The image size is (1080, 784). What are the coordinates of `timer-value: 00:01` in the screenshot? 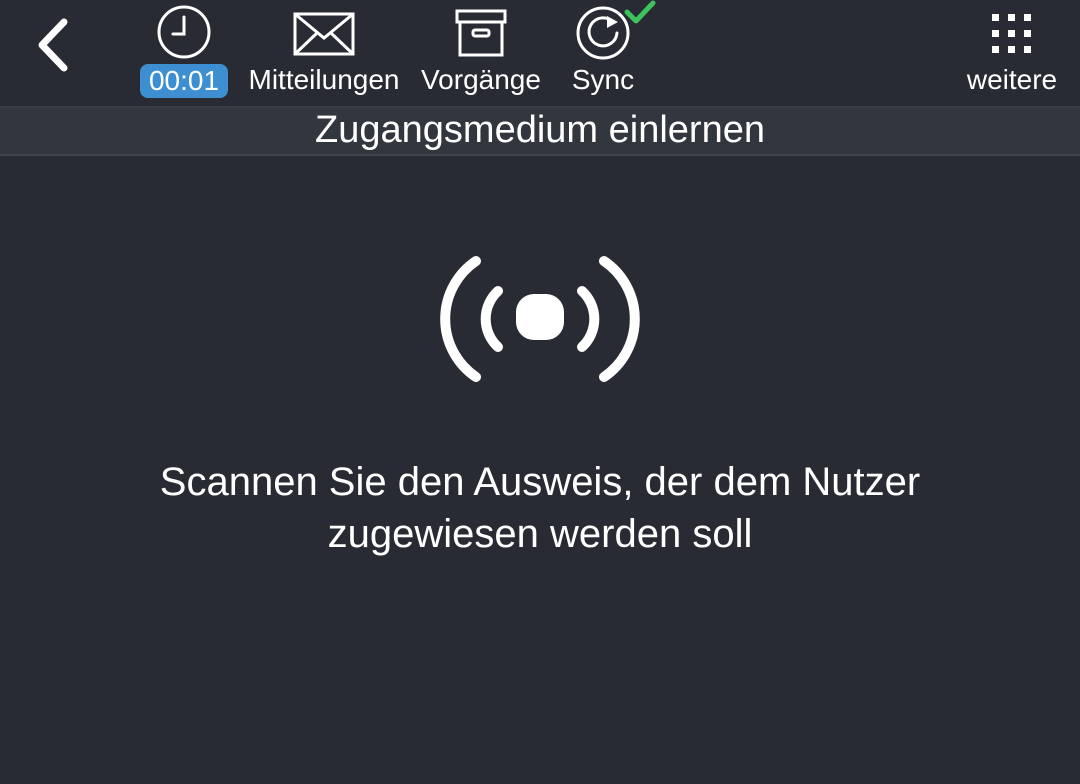 It's located at (184, 81).